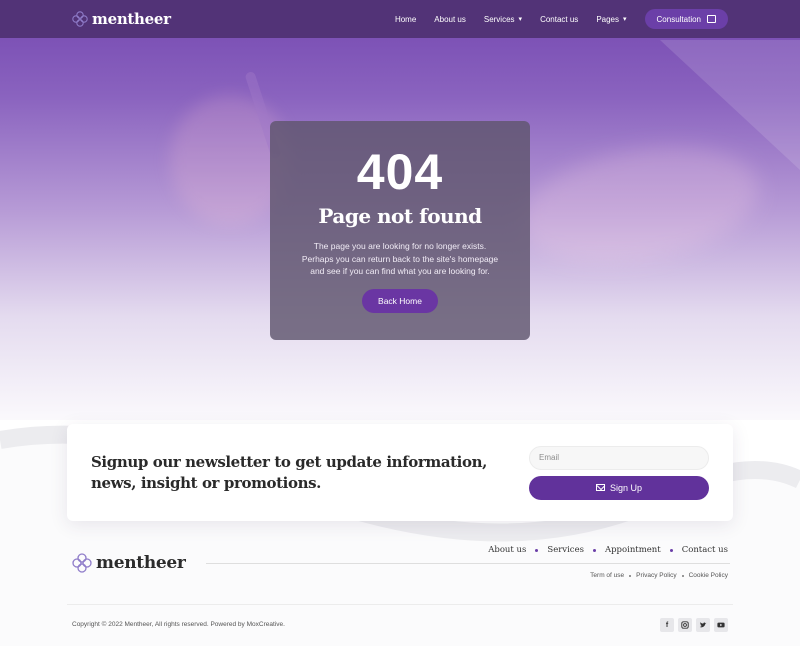 Image resolution: width=800 pixels, height=646 pixels. What do you see at coordinates (721, 625) in the screenshot?
I see `youtube-icon` at bounding box center [721, 625].